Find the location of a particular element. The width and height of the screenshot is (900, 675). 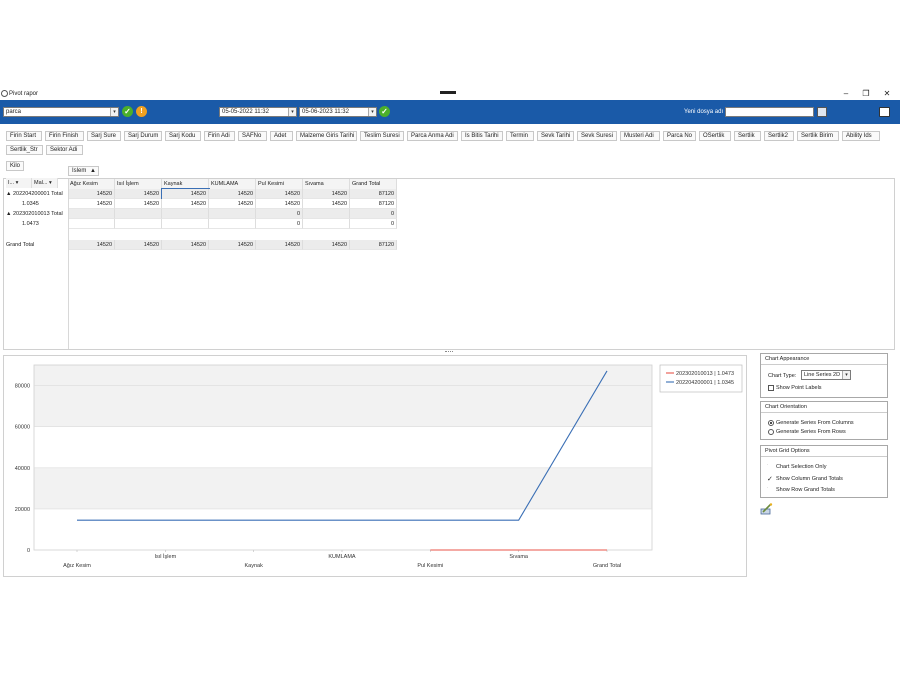

column-field-label: Islem is located at coordinates (79, 171).